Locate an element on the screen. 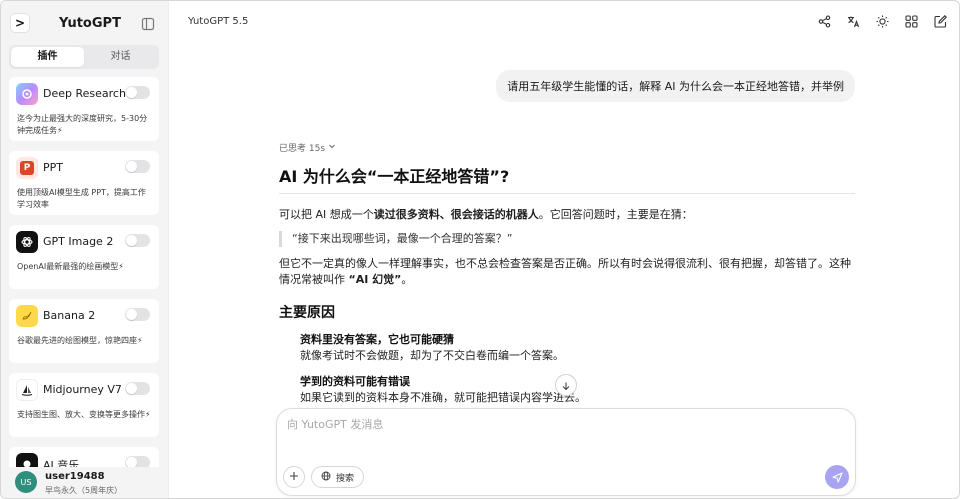 The image size is (960, 499). theme-icon is located at coordinates (882, 21).